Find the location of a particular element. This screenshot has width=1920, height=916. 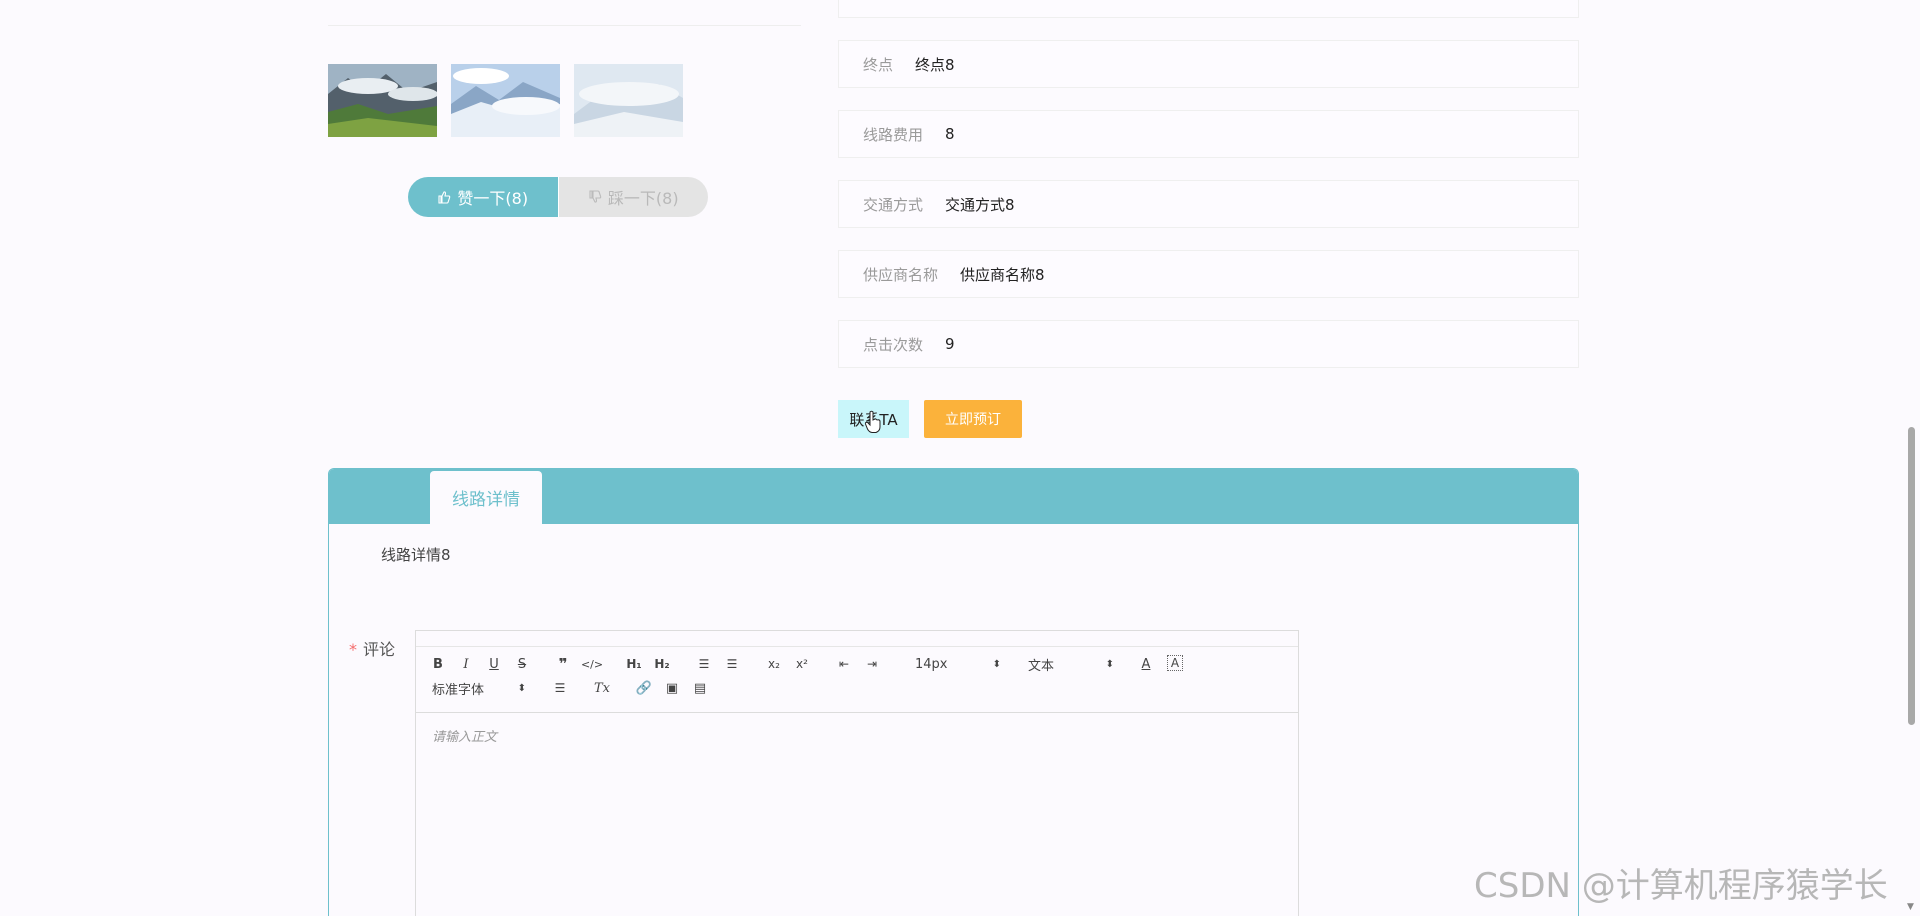

font-color-icon: A is located at coordinates (1146, 664).